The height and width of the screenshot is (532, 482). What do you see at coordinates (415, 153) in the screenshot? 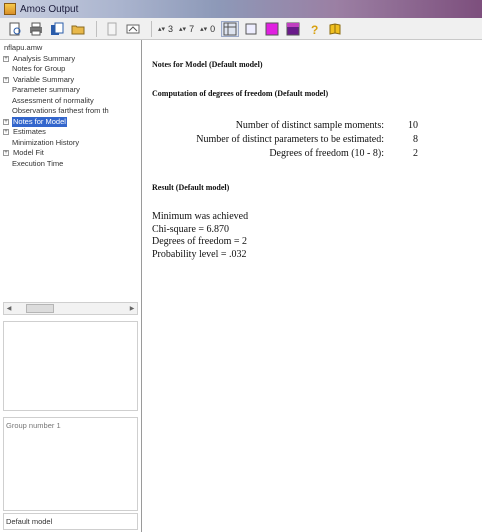
I see `row-value: 2` at bounding box center [415, 153].